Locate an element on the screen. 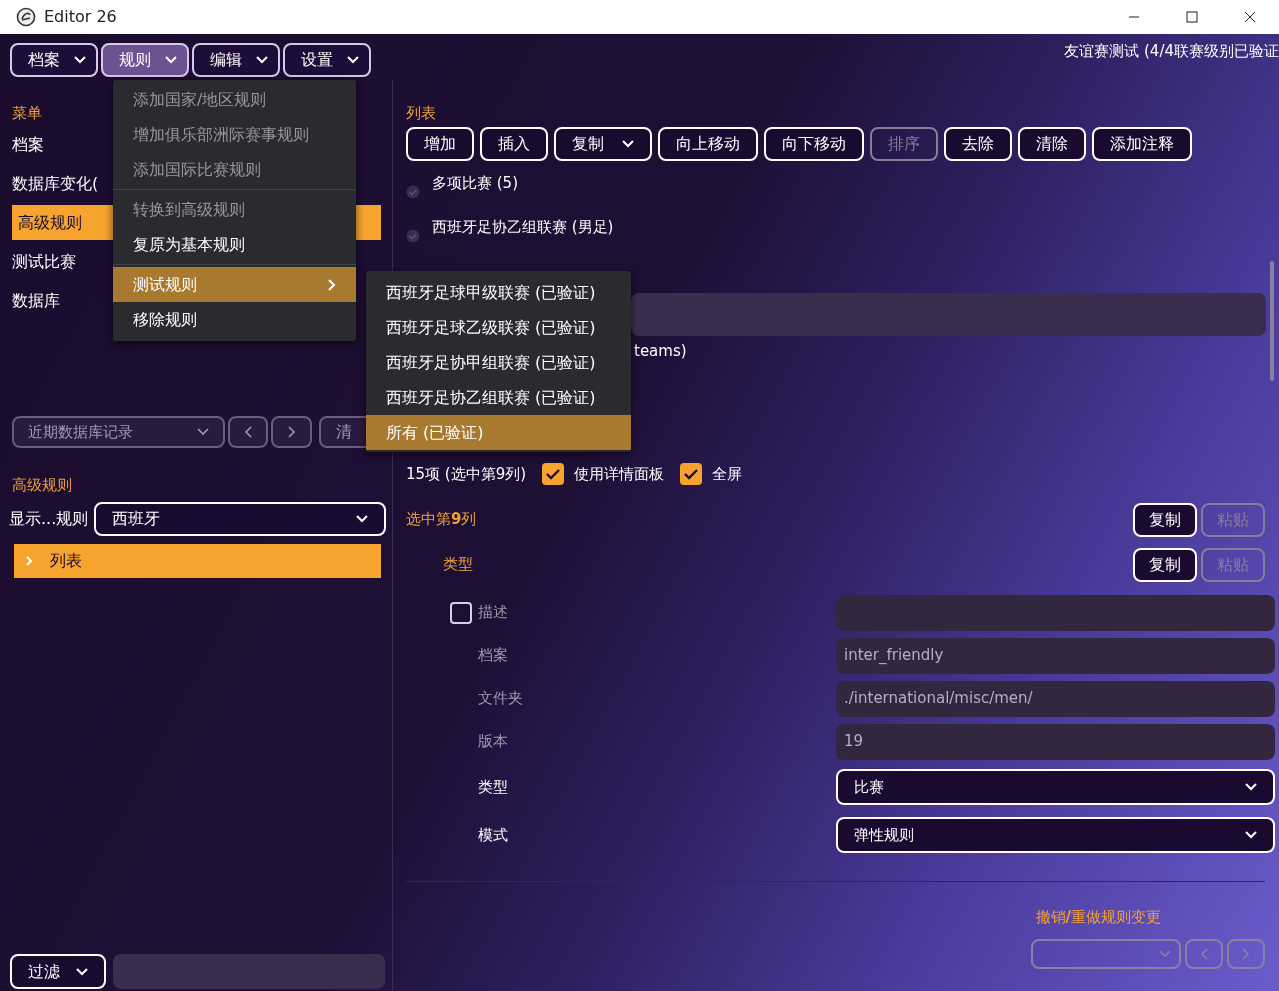 The width and height of the screenshot is (1279, 991). item-count: 15项 (选中第9列) is located at coordinates (466, 474).